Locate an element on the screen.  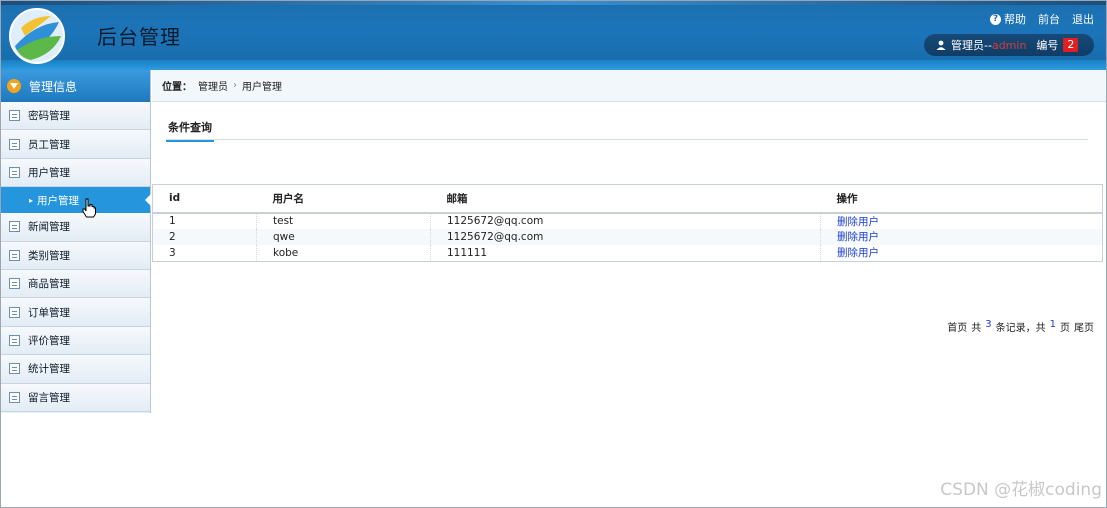
last-page-link: 尾页 is located at coordinates (1084, 326).